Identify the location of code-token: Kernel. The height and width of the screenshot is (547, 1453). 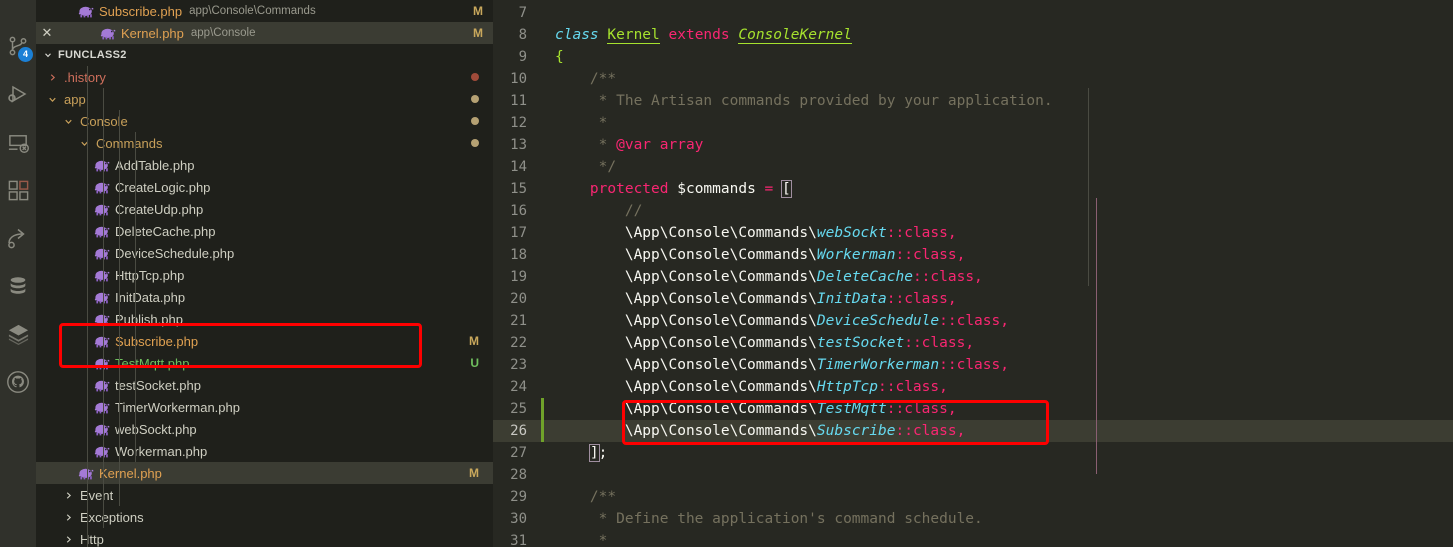
(633, 35).